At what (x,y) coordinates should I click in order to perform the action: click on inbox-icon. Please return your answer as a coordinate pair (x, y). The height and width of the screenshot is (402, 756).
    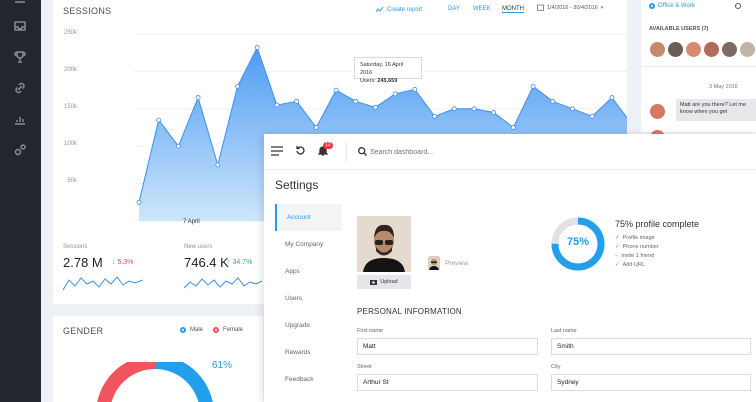
    Looking at the image, I should click on (20, 26).